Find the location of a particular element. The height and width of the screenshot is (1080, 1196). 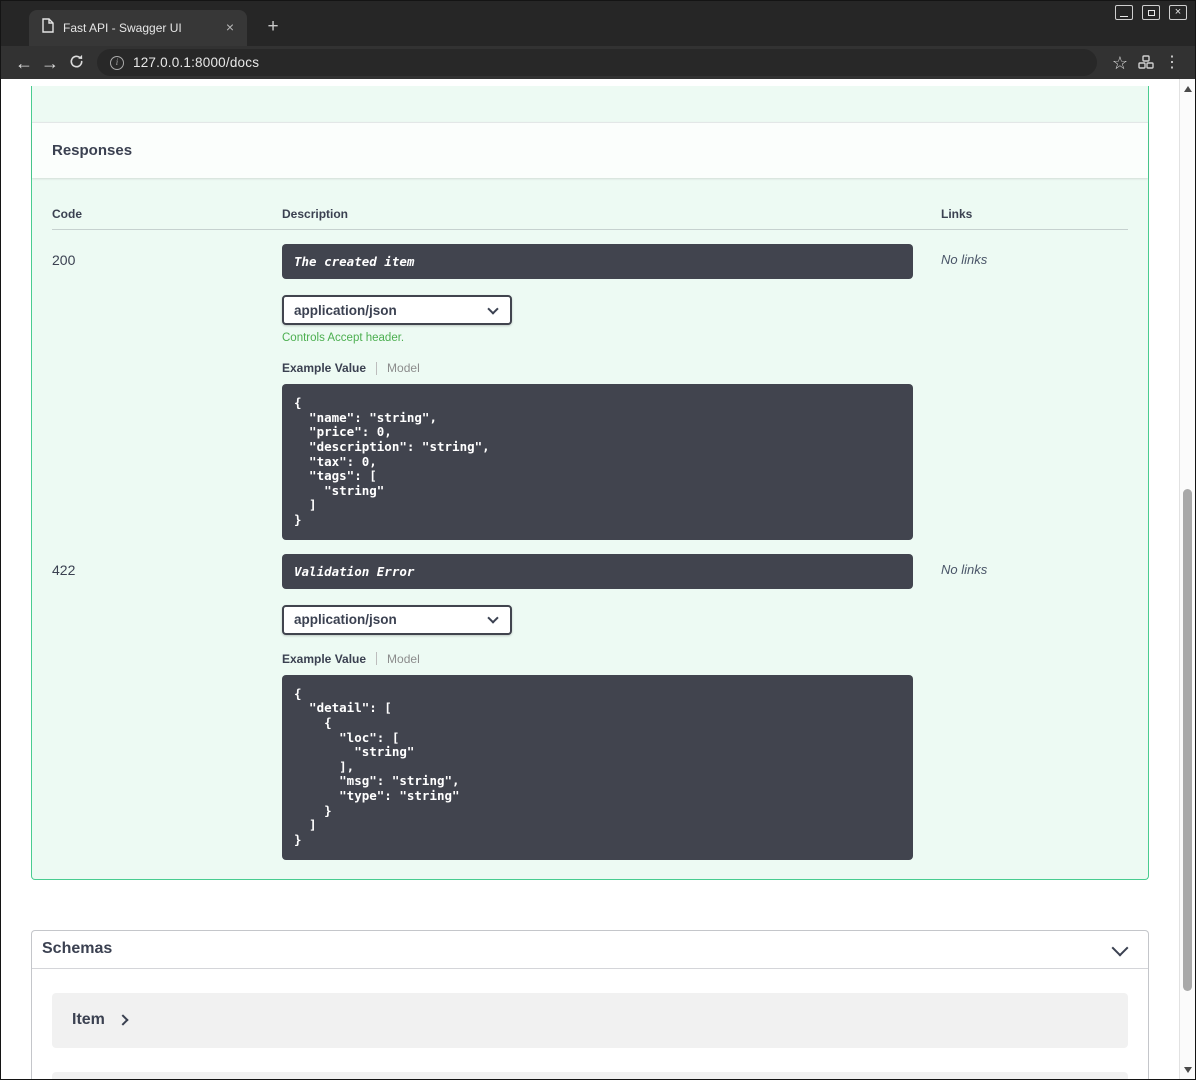

url-text: 127.0.0.1:8000/docs is located at coordinates (196, 62).